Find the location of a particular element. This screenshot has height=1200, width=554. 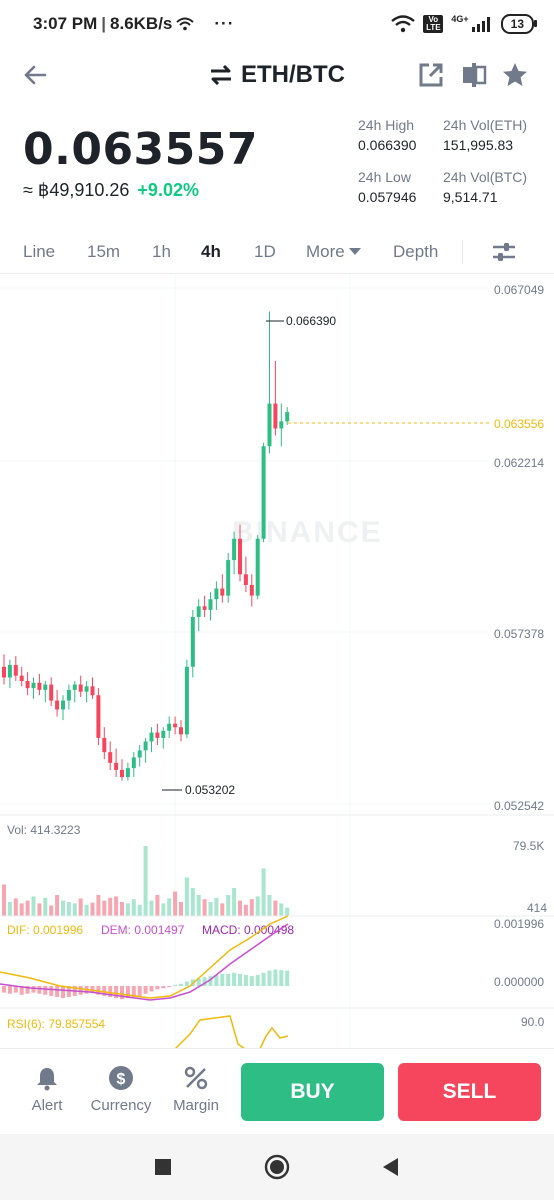

tab-depth: Depth is located at coordinates (415, 252).